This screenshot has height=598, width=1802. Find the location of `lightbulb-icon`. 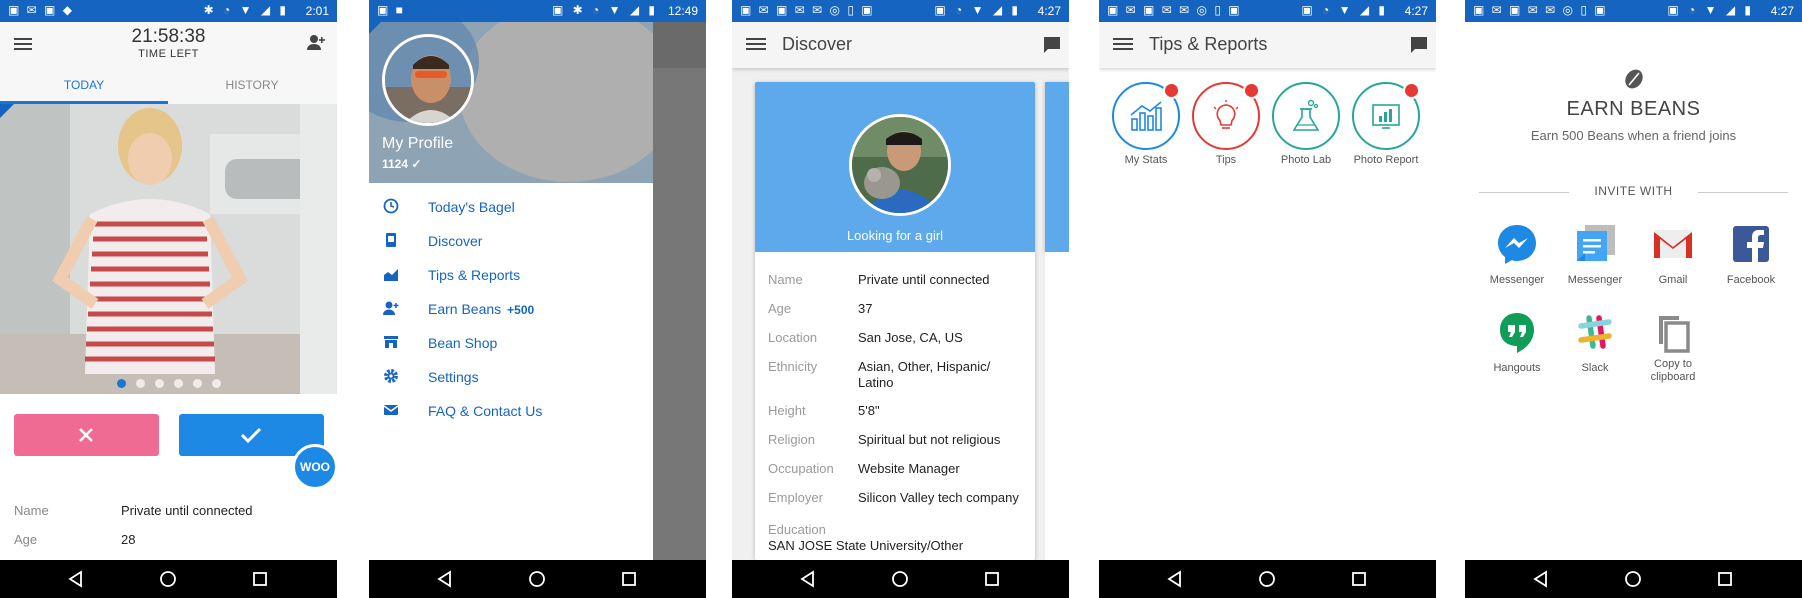

lightbulb-icon is located at coordinates (1226, 114).